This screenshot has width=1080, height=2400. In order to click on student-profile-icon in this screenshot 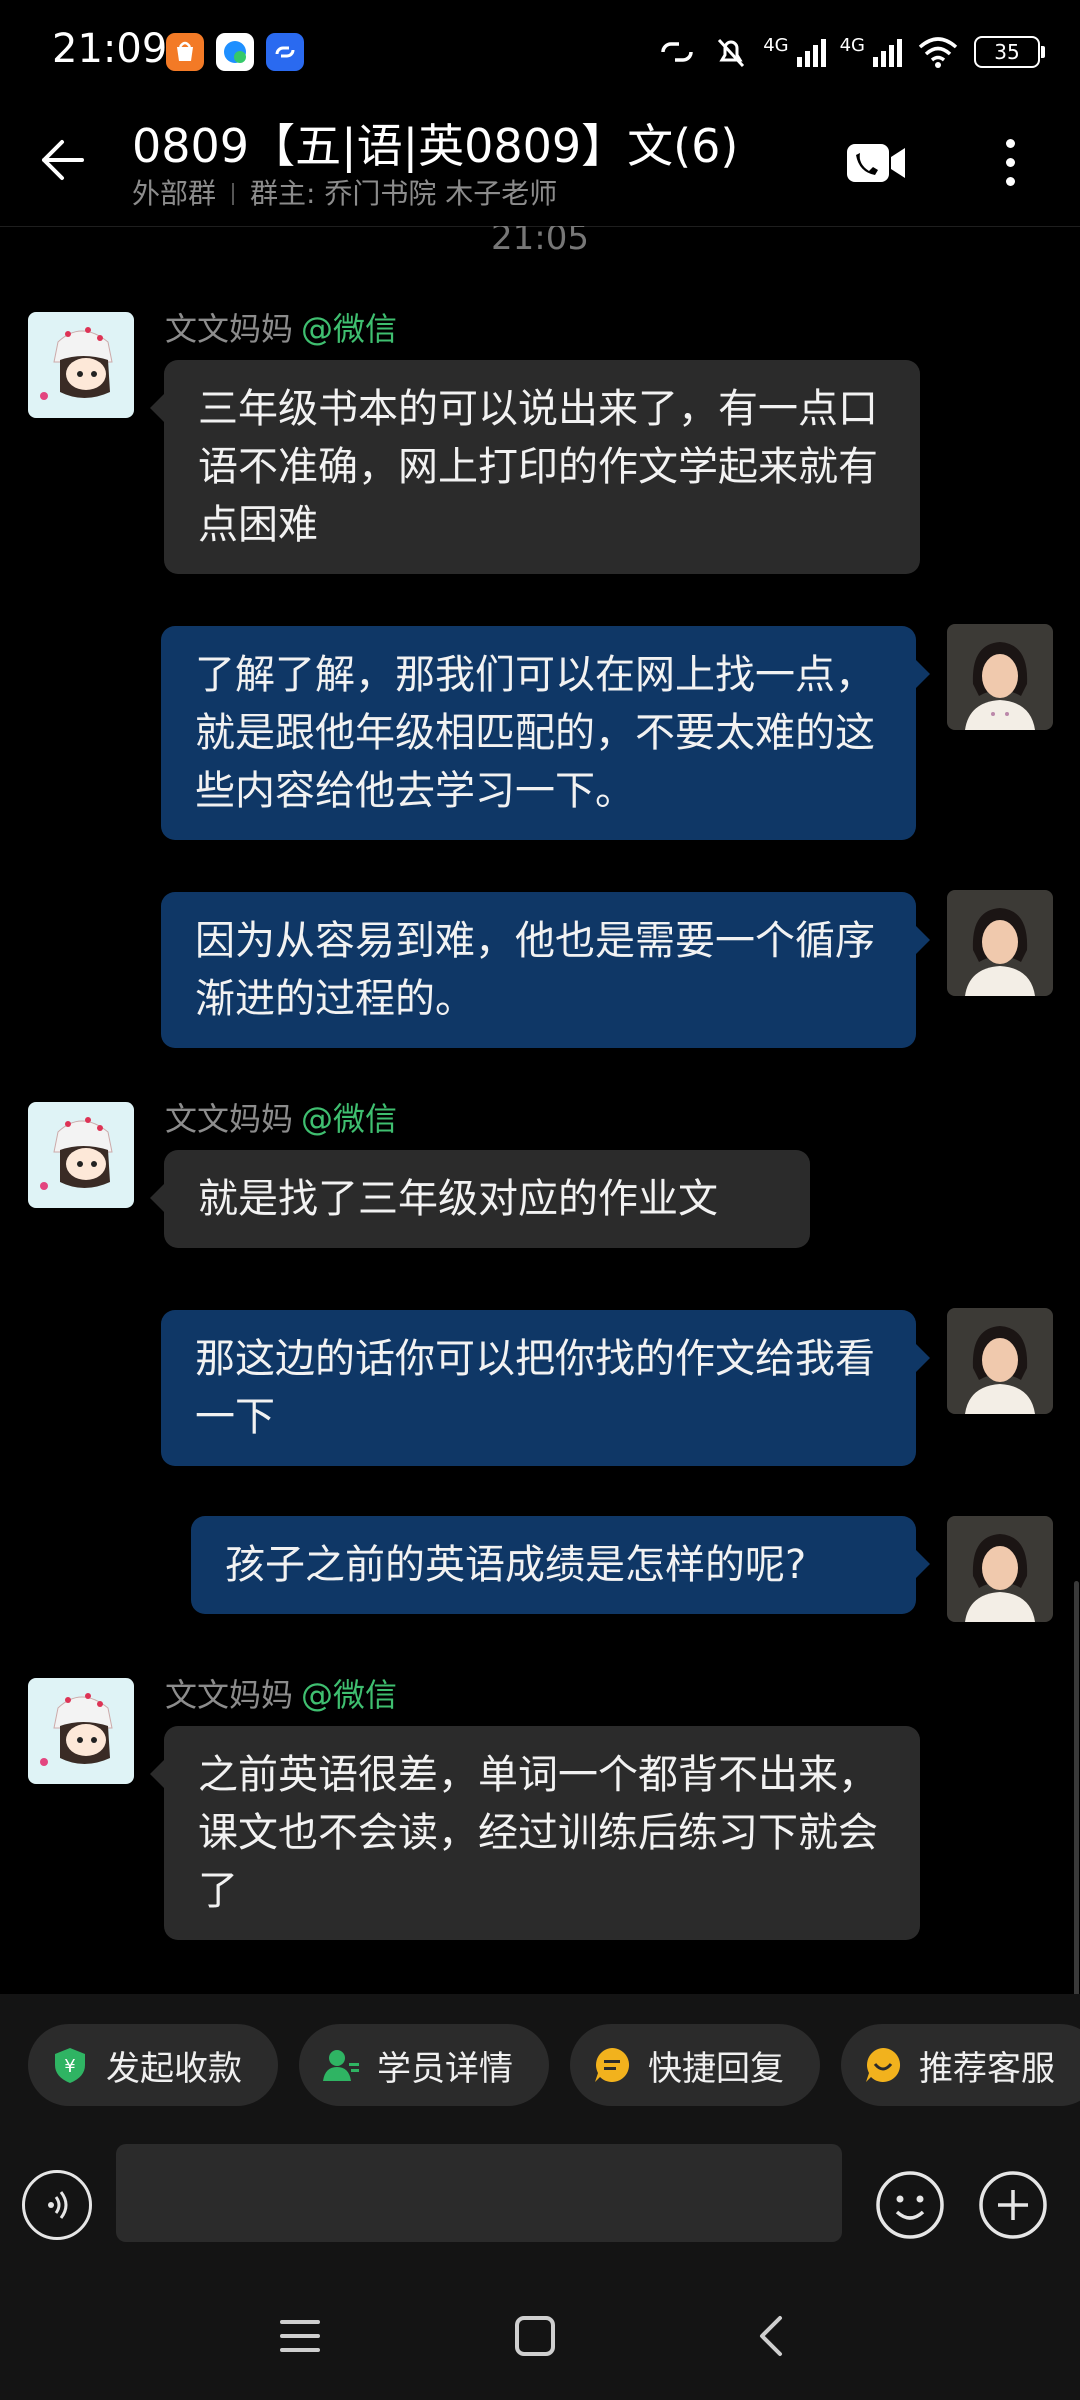, I will do `click(341, 2065)`.